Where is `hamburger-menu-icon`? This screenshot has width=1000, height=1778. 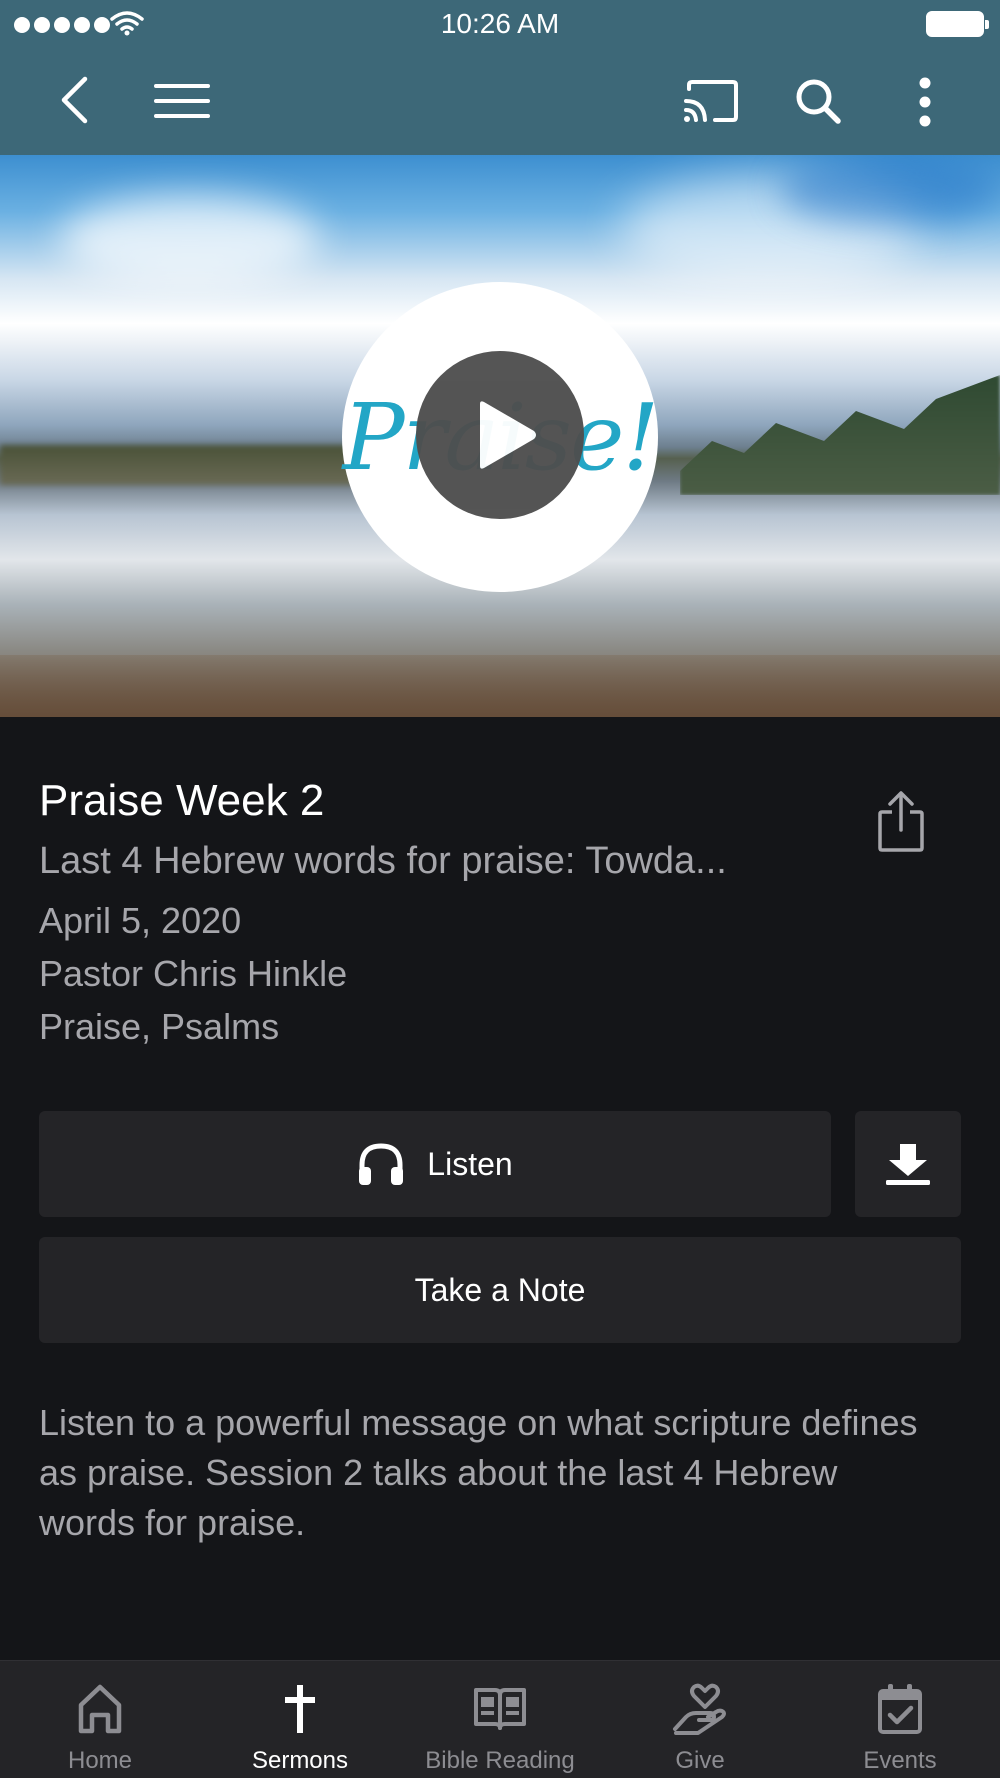
hamburger-menu-icon is located at coordinates (182, 101).